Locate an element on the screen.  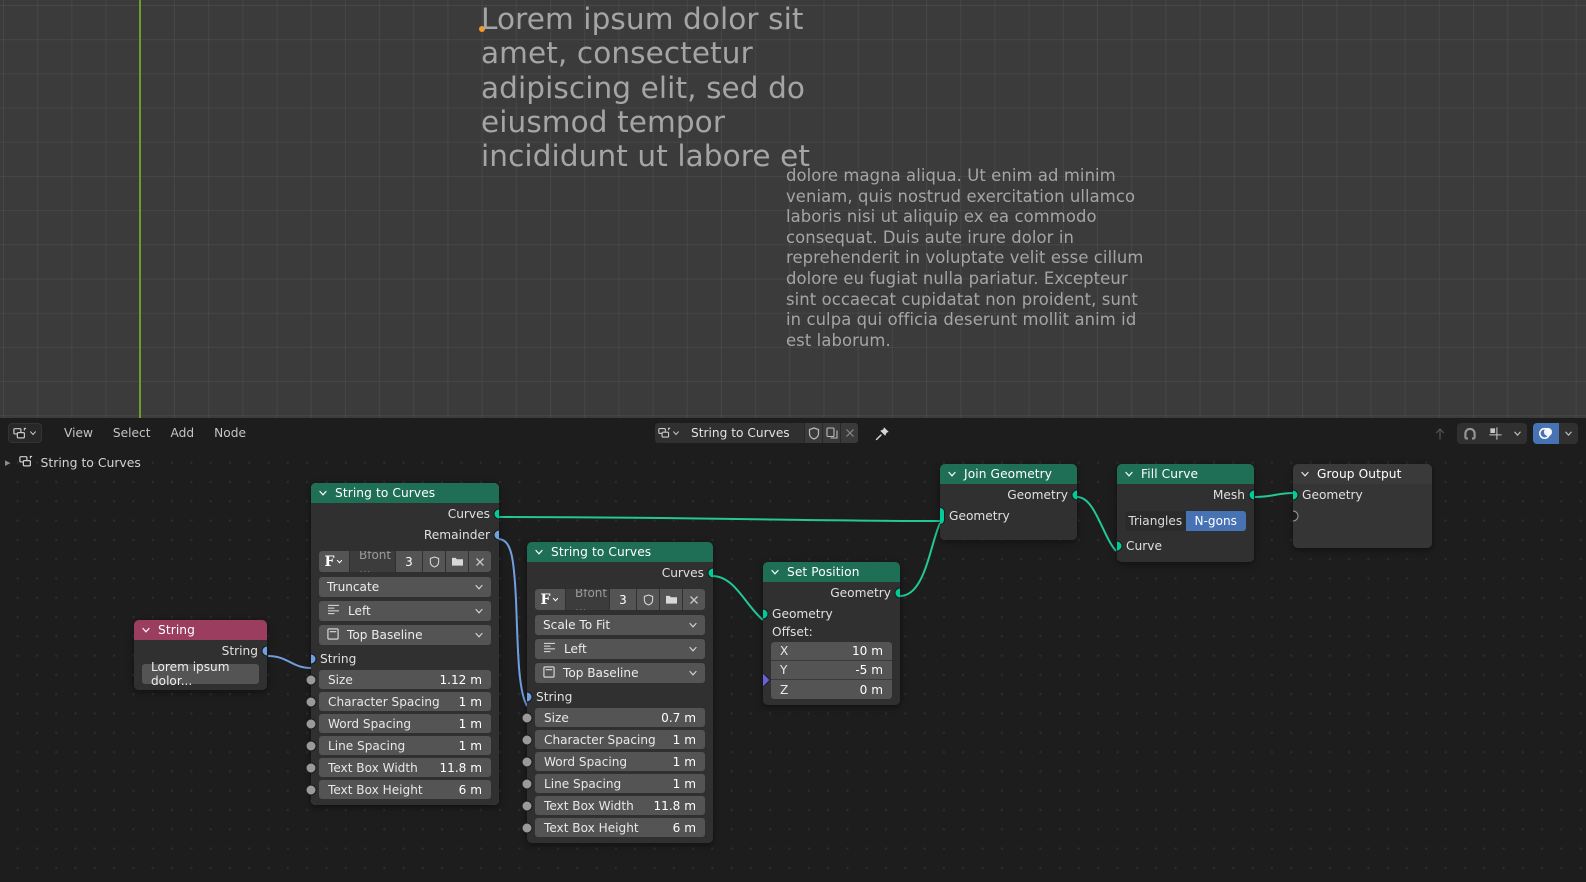
socket-row-geometry-output: Geometry is located at coordinates (1008, 494).